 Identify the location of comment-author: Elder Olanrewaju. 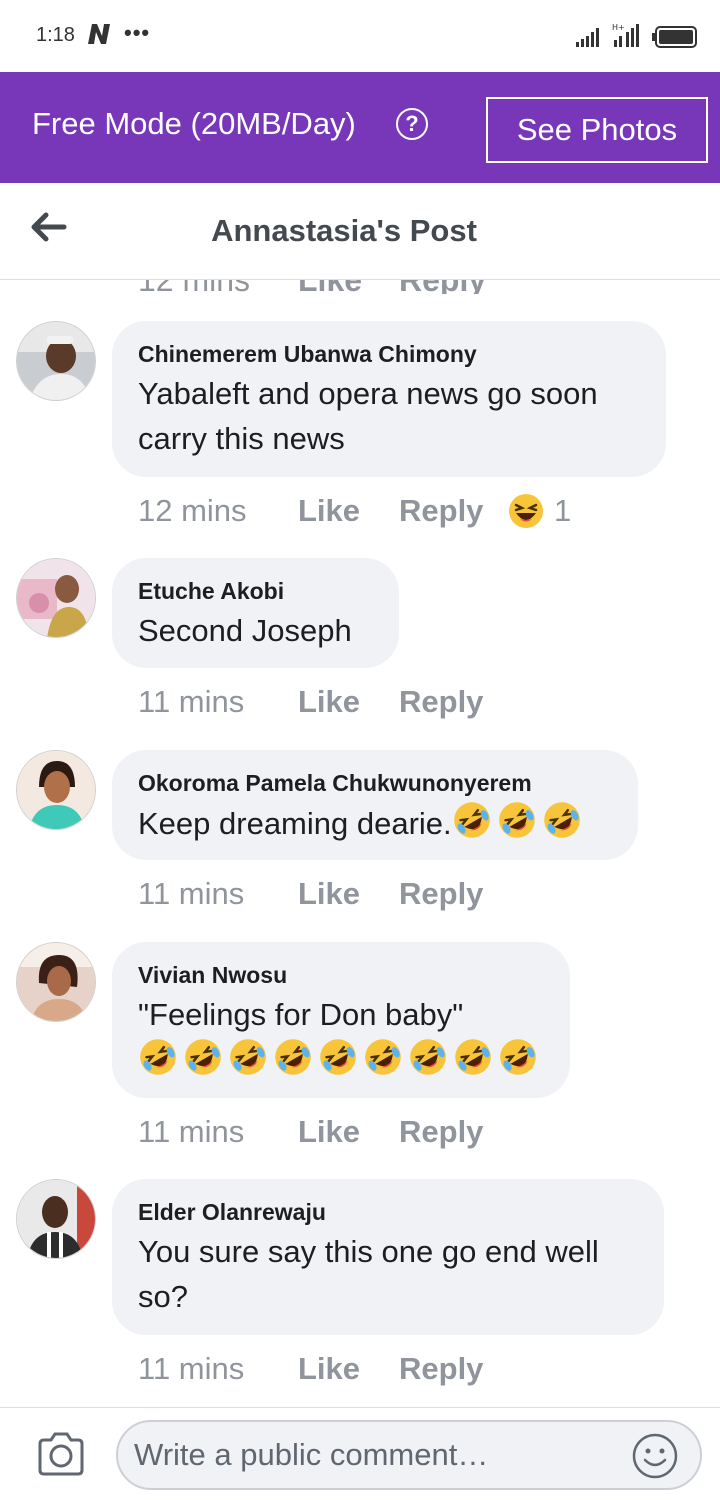
(388, 1212).